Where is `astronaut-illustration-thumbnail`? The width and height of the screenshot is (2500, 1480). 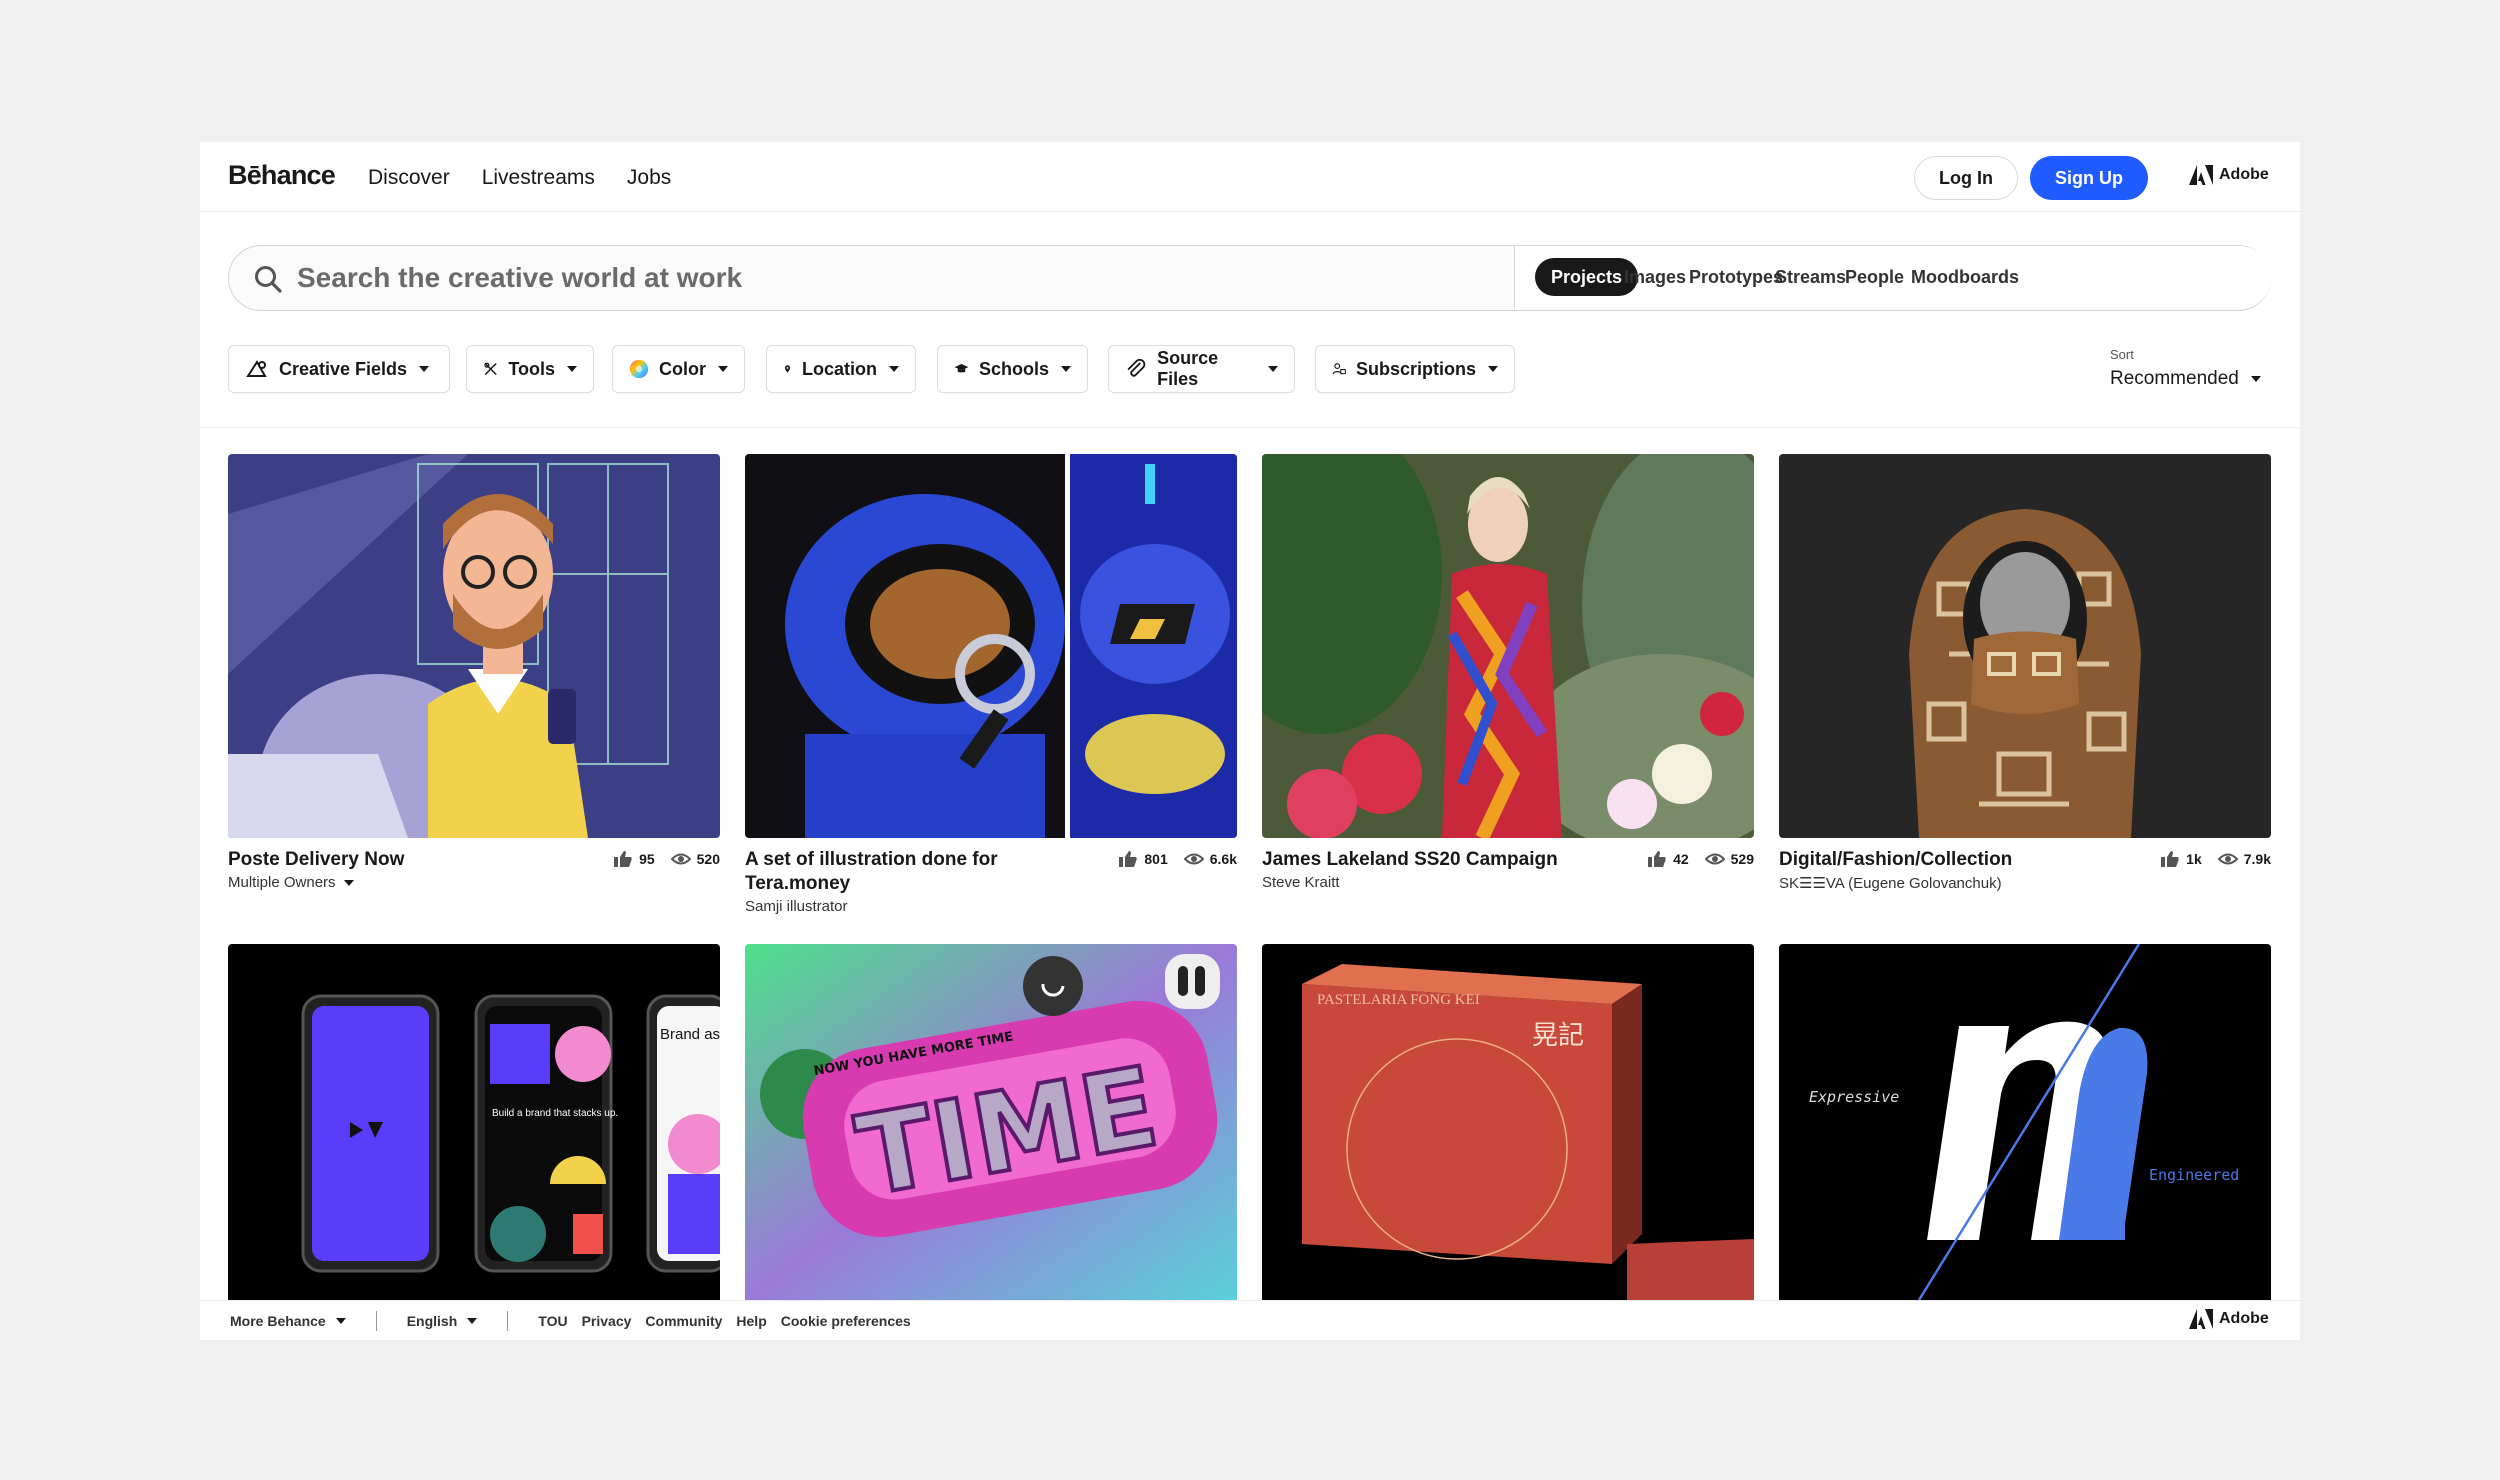 astronaut-illustration-thumbnail is located at coordinates (991, 646).